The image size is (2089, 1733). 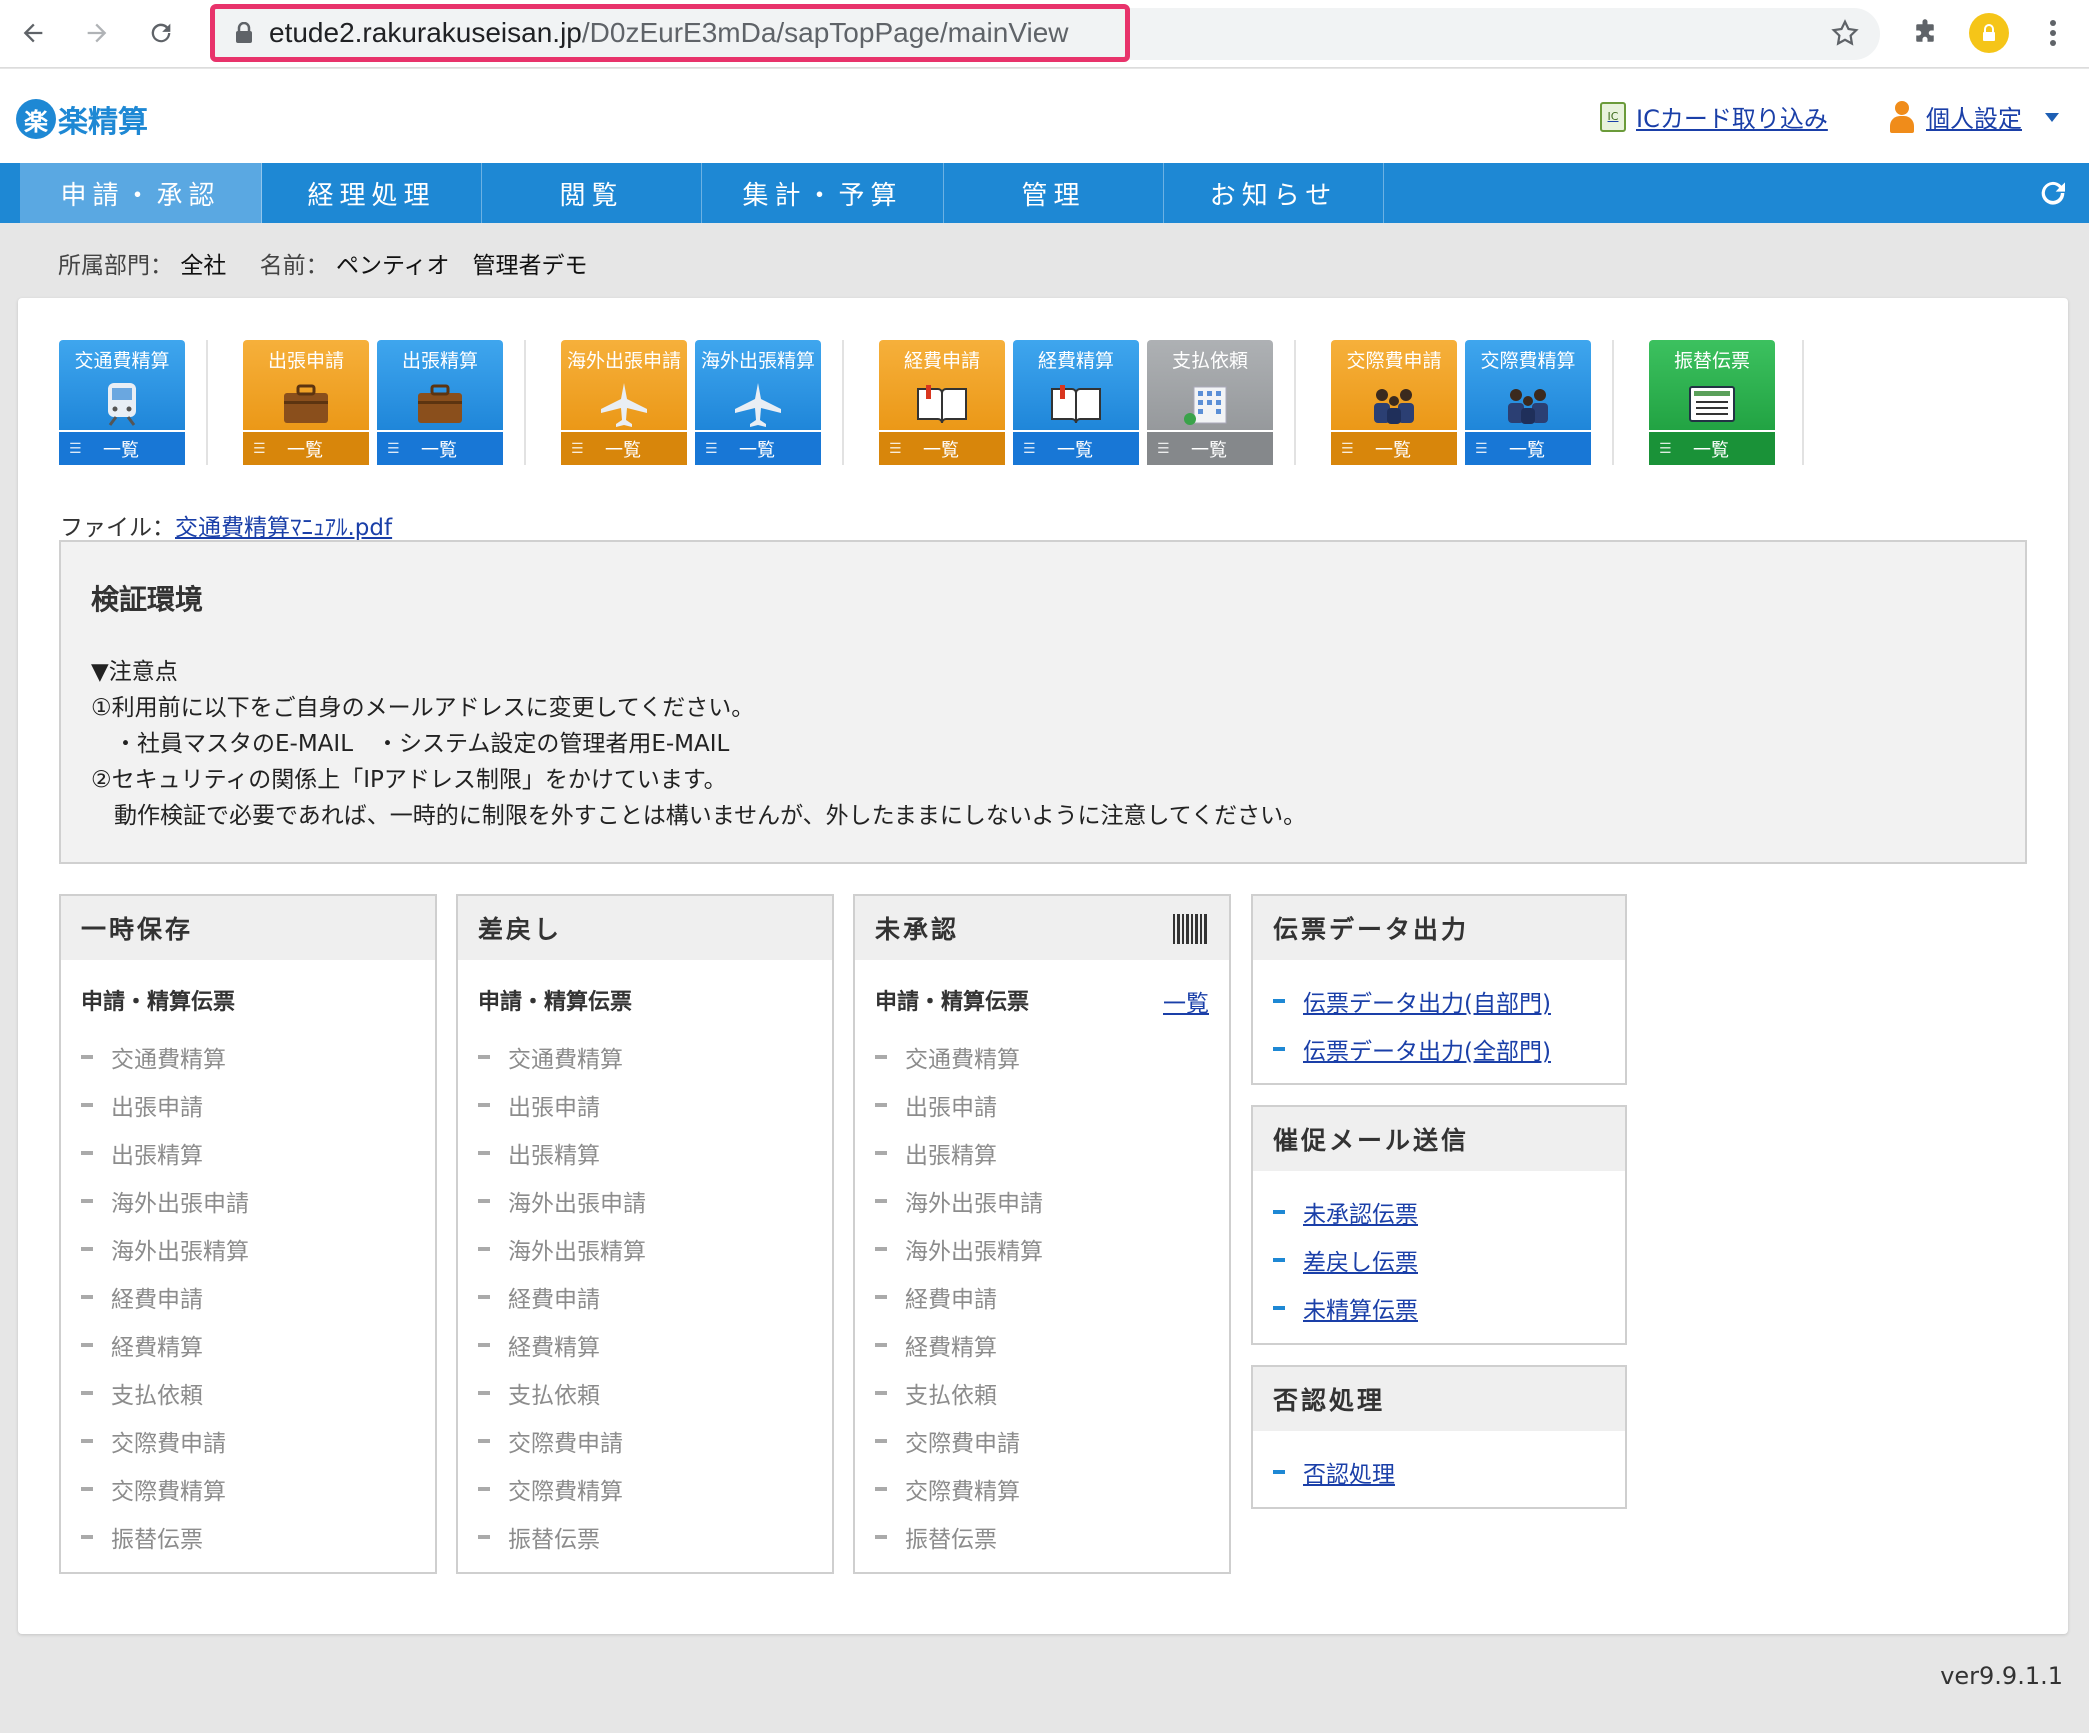 What do you see at coordinates (623, 361) in the screenshot?
I see `tile-title: 海外出張申請` at bounding box center [623, 361].